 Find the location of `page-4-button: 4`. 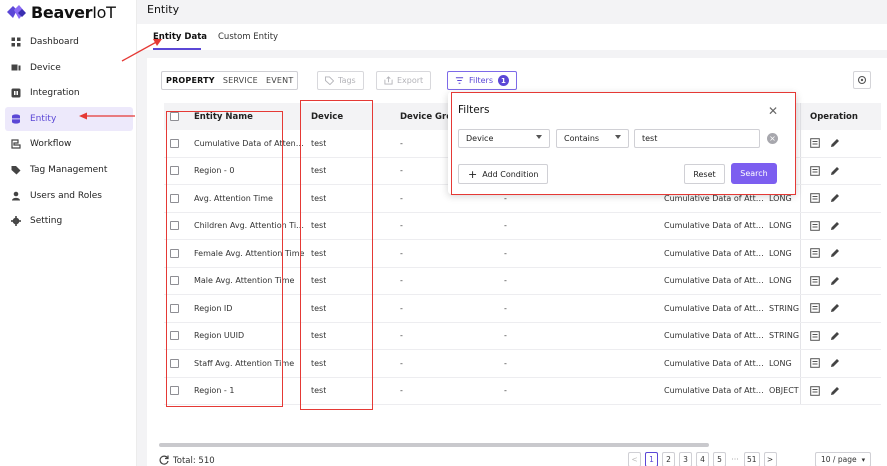

page-4-button: 4 is located at coordinates (702, 459).